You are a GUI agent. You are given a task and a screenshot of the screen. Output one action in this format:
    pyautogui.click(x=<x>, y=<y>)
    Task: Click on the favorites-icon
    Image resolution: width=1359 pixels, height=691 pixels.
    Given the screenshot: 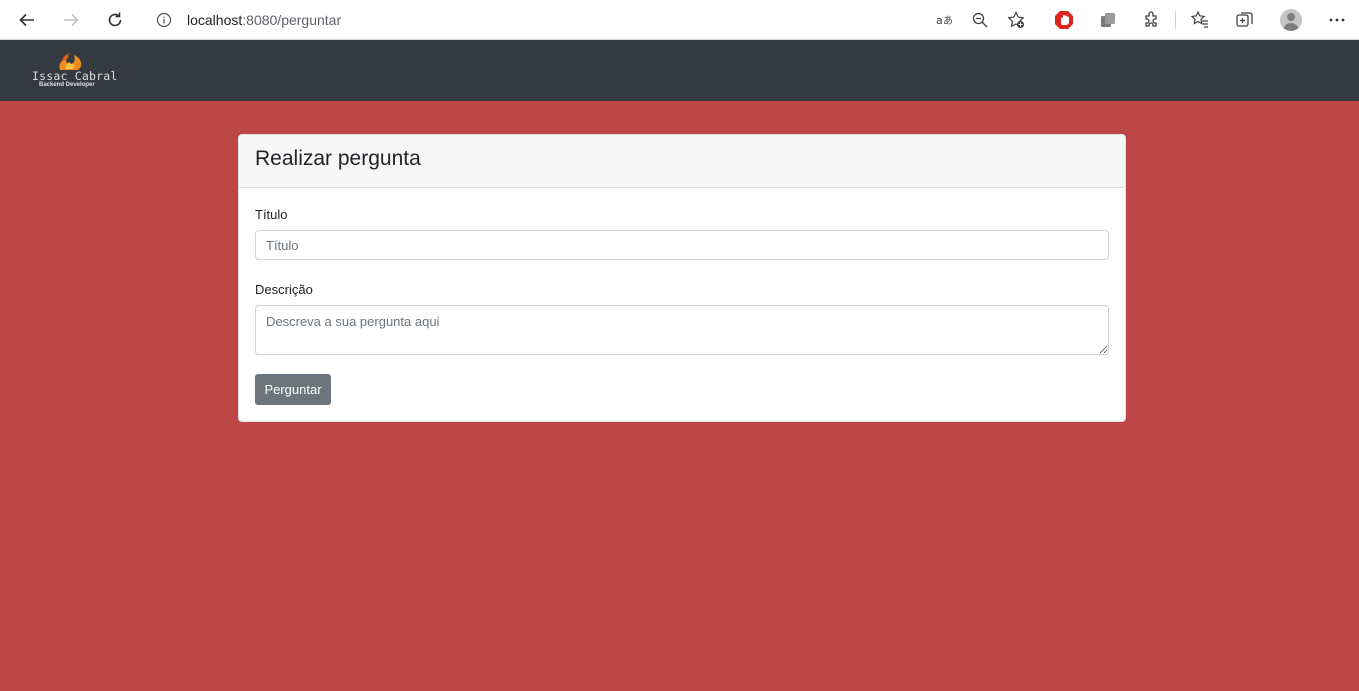 What is the action you would take?
    pyautogui.click(x=1200, y=20)
    